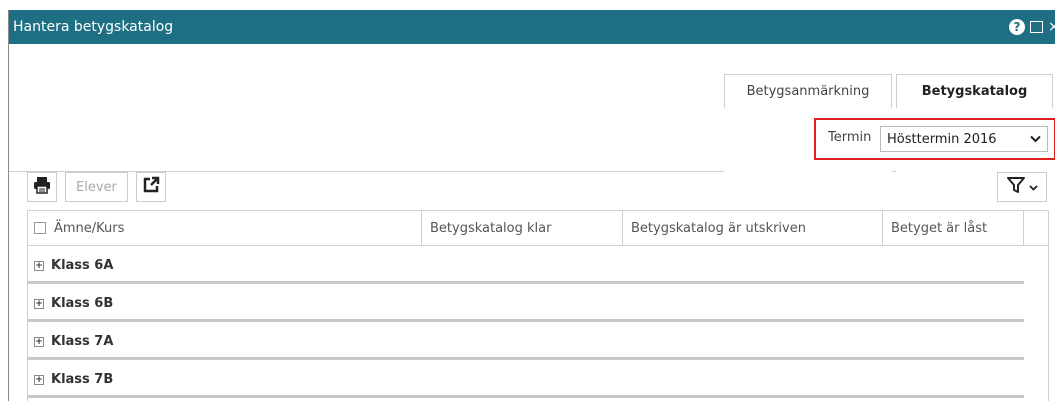 The image size is (1055, 401). I want to click on termin-value: Hösttermin 2016, so click(942, 139).